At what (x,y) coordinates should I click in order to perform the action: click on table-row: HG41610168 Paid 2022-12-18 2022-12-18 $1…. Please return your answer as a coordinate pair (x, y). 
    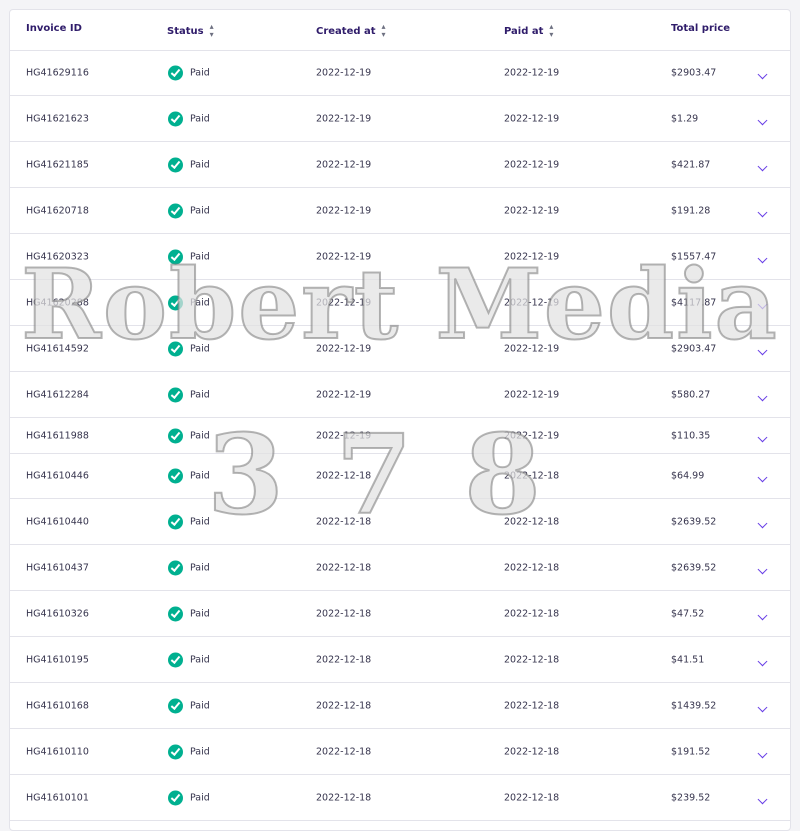
    Looking at the image, I should click on (400, 706).